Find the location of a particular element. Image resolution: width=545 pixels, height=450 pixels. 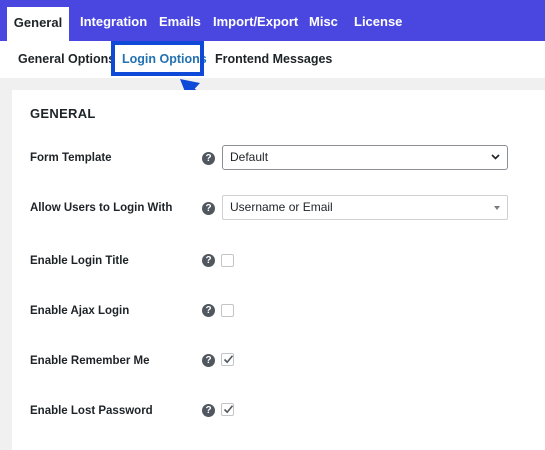

chevron-down-icon is located at coordinates (495, 157).